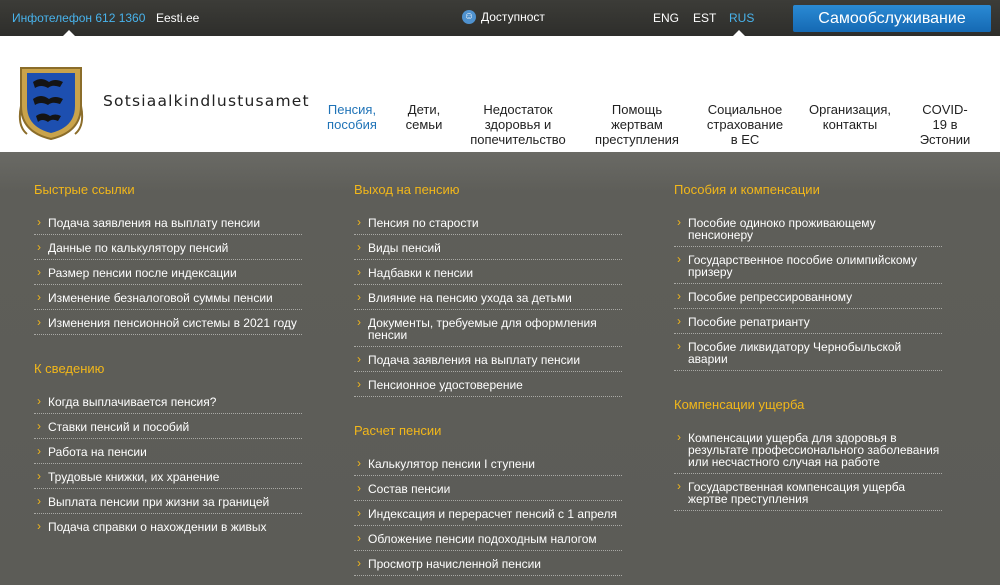 The height and width of the screenshot is (585, 1000). What do you see at coordinates (168, 404) in the screenshot?
I see `list-item: Когда выплачивается пенсия?` at bounding box center [168, 404].